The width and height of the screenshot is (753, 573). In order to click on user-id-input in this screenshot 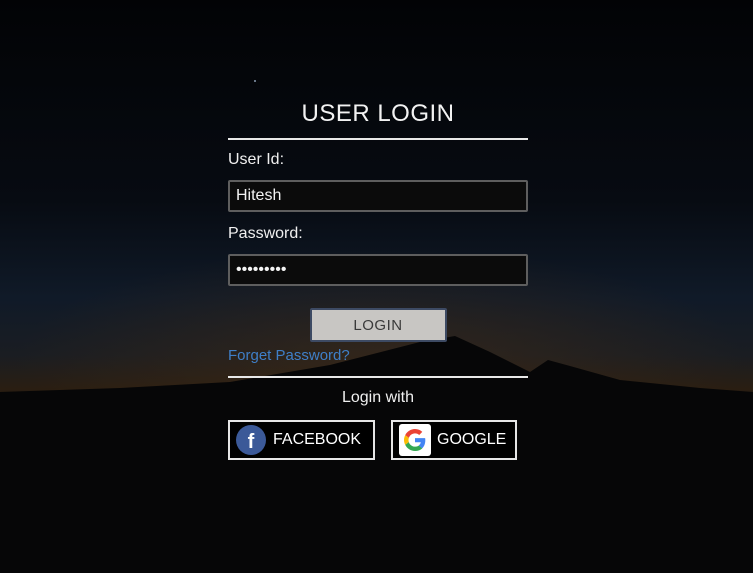, I will do `click(378, 196)`.